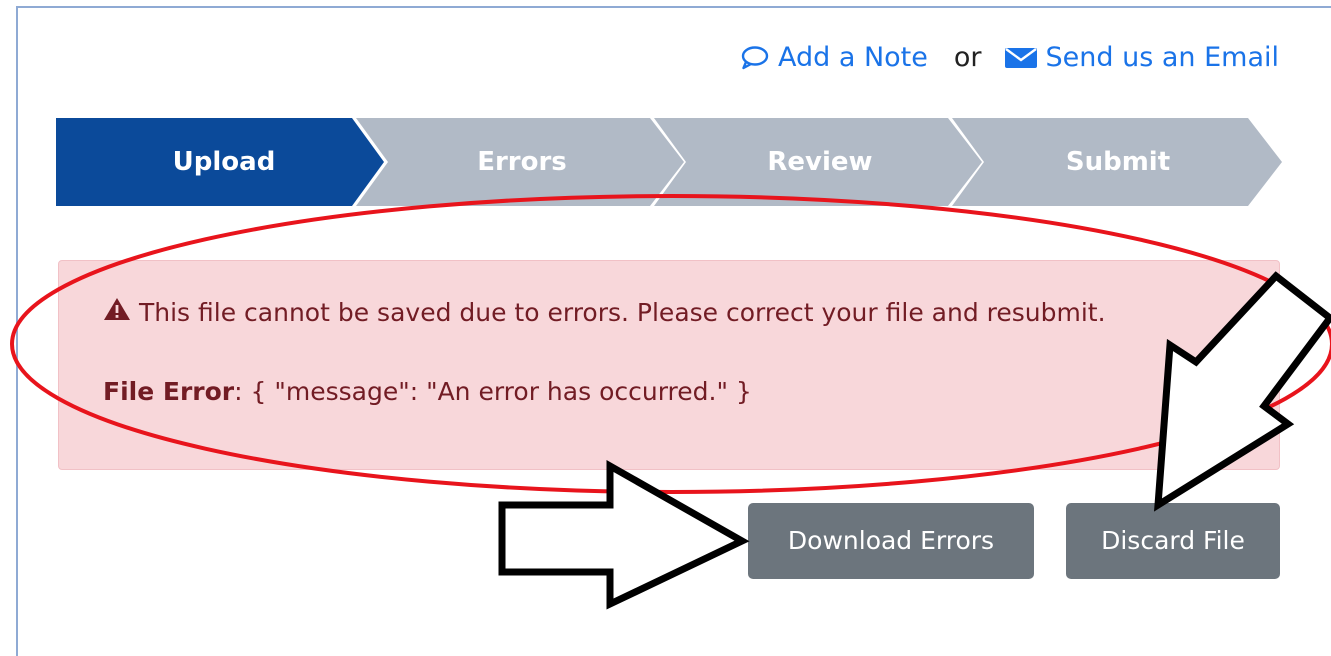 This screenshot has width=1331, height=656. Describe the element at coordinates (1118, 162) in the screenshot. I see `step-submit: Submit` at that location.